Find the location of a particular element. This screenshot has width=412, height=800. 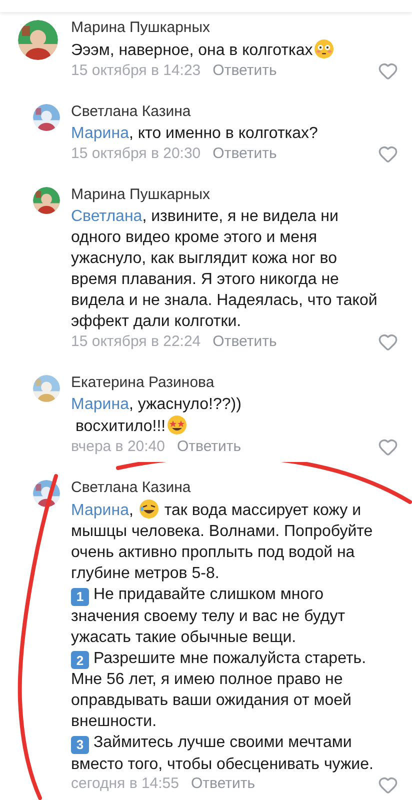

comment-text: Эээм, наверное, она в колготках is located at coordinates (229, 50).